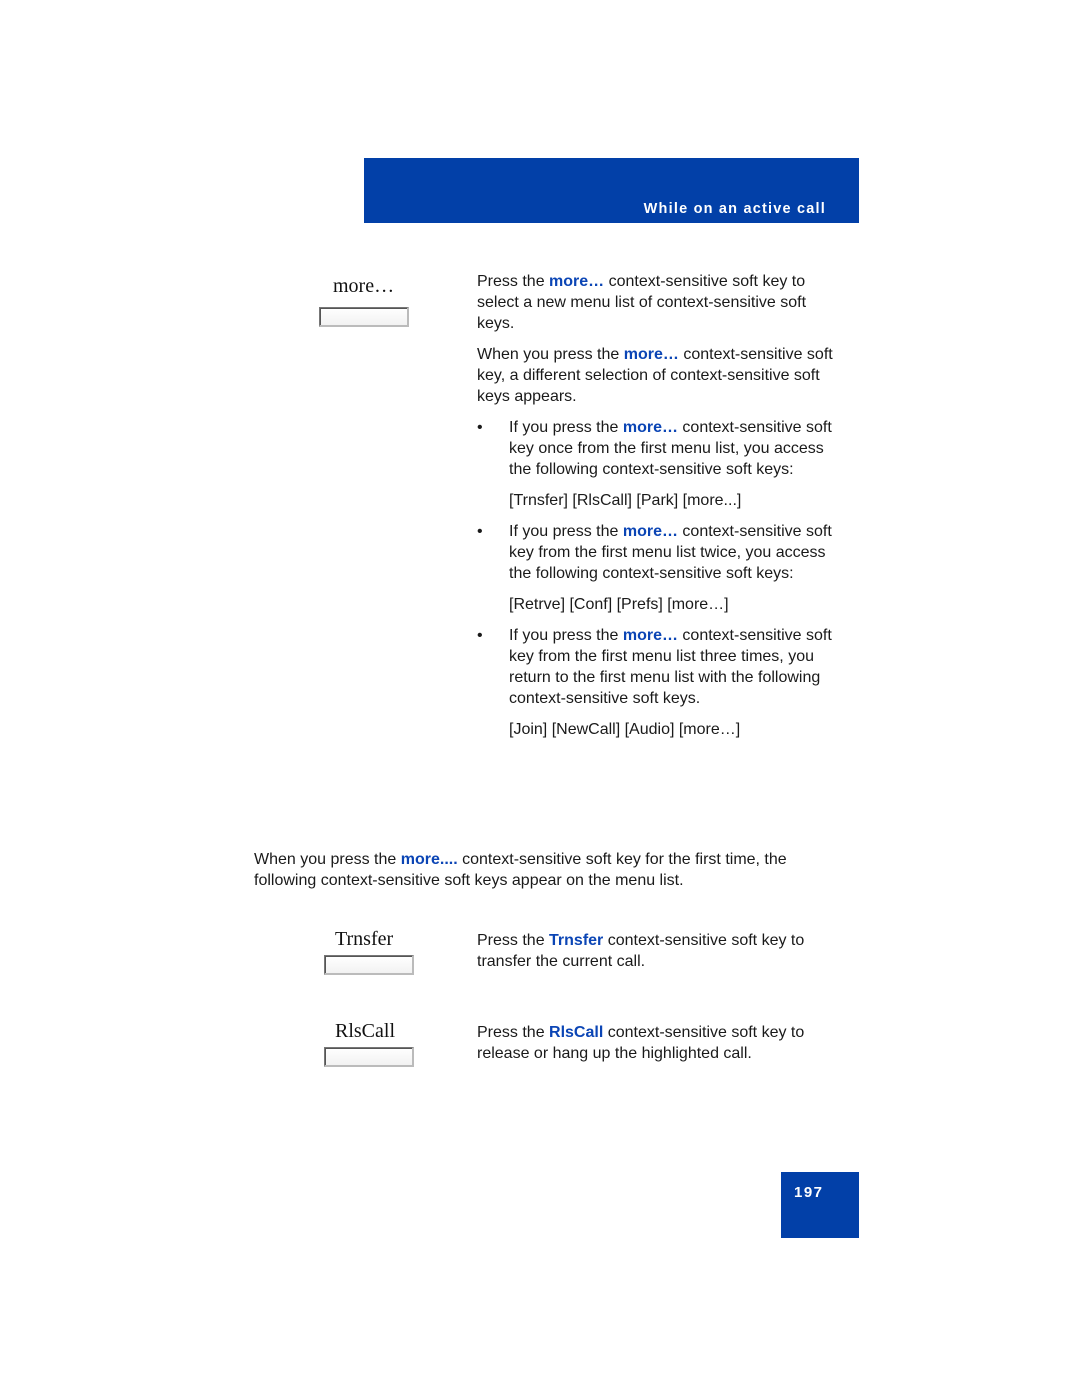 Image resolution: width=1080 pixels, height=1397 pixels. What do you see at coordinates (364, 317) in the screenshot?
I see `more-softkey` at bounding box center [364, 317].